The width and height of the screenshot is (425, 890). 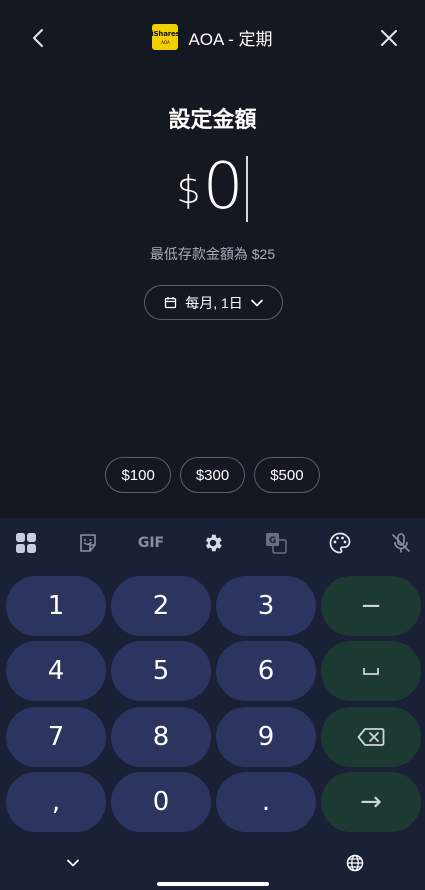 What do you see at coordinates (287, 475) in the screenshot?
I see `preset-500-button: $500` at bounding box center [287, 475].